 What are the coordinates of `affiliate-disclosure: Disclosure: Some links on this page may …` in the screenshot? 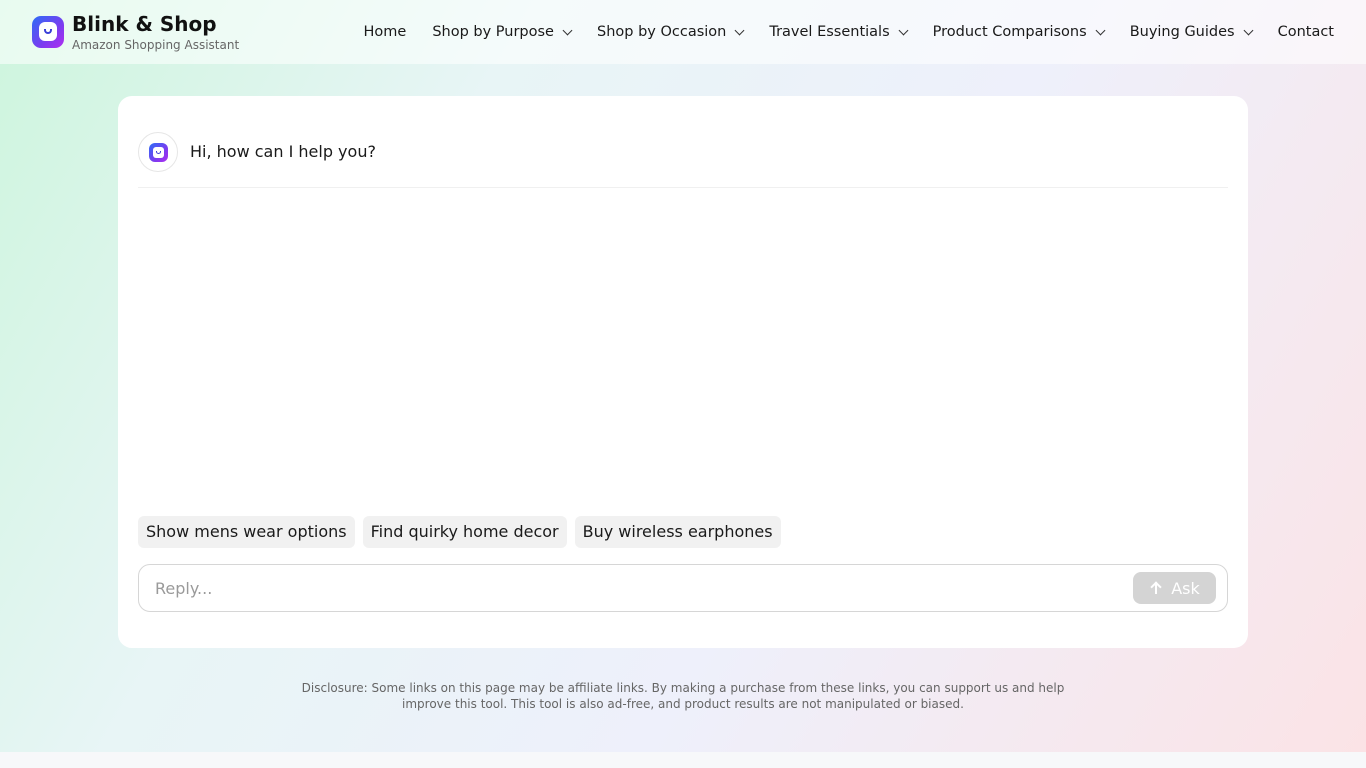 It's located at (683, 696).